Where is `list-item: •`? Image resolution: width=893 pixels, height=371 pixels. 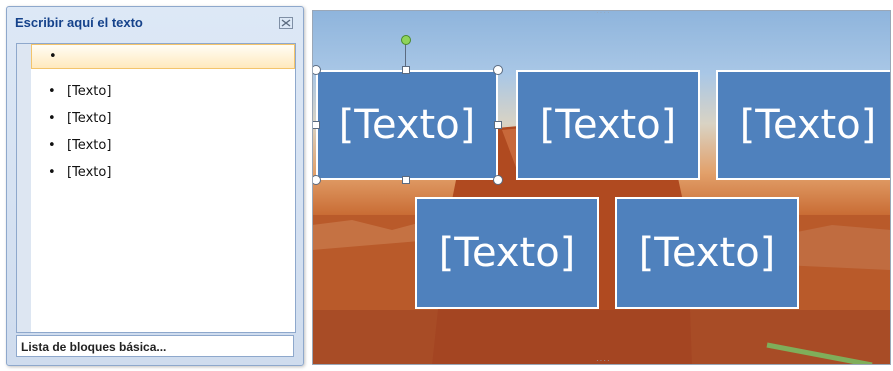 list-item: • is located at coordinates (163, 56).